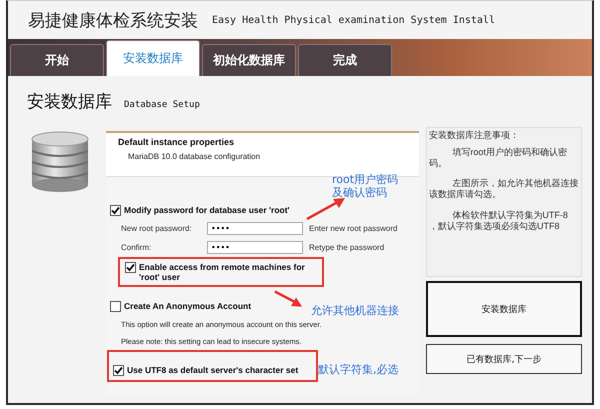 This screenshot has height=409, width=600. Describe the element at coordinates (60, 162) in the screenshot. I see `database-icon` at that location.